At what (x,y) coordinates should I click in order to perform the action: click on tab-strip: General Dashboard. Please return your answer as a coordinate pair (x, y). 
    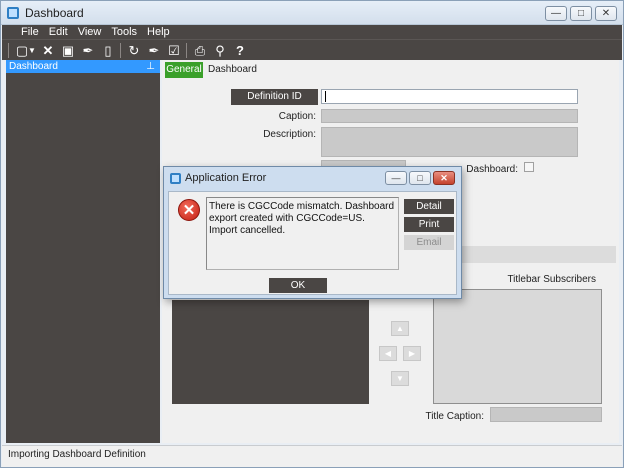
    Looking at the image, I should click on (390, 69).